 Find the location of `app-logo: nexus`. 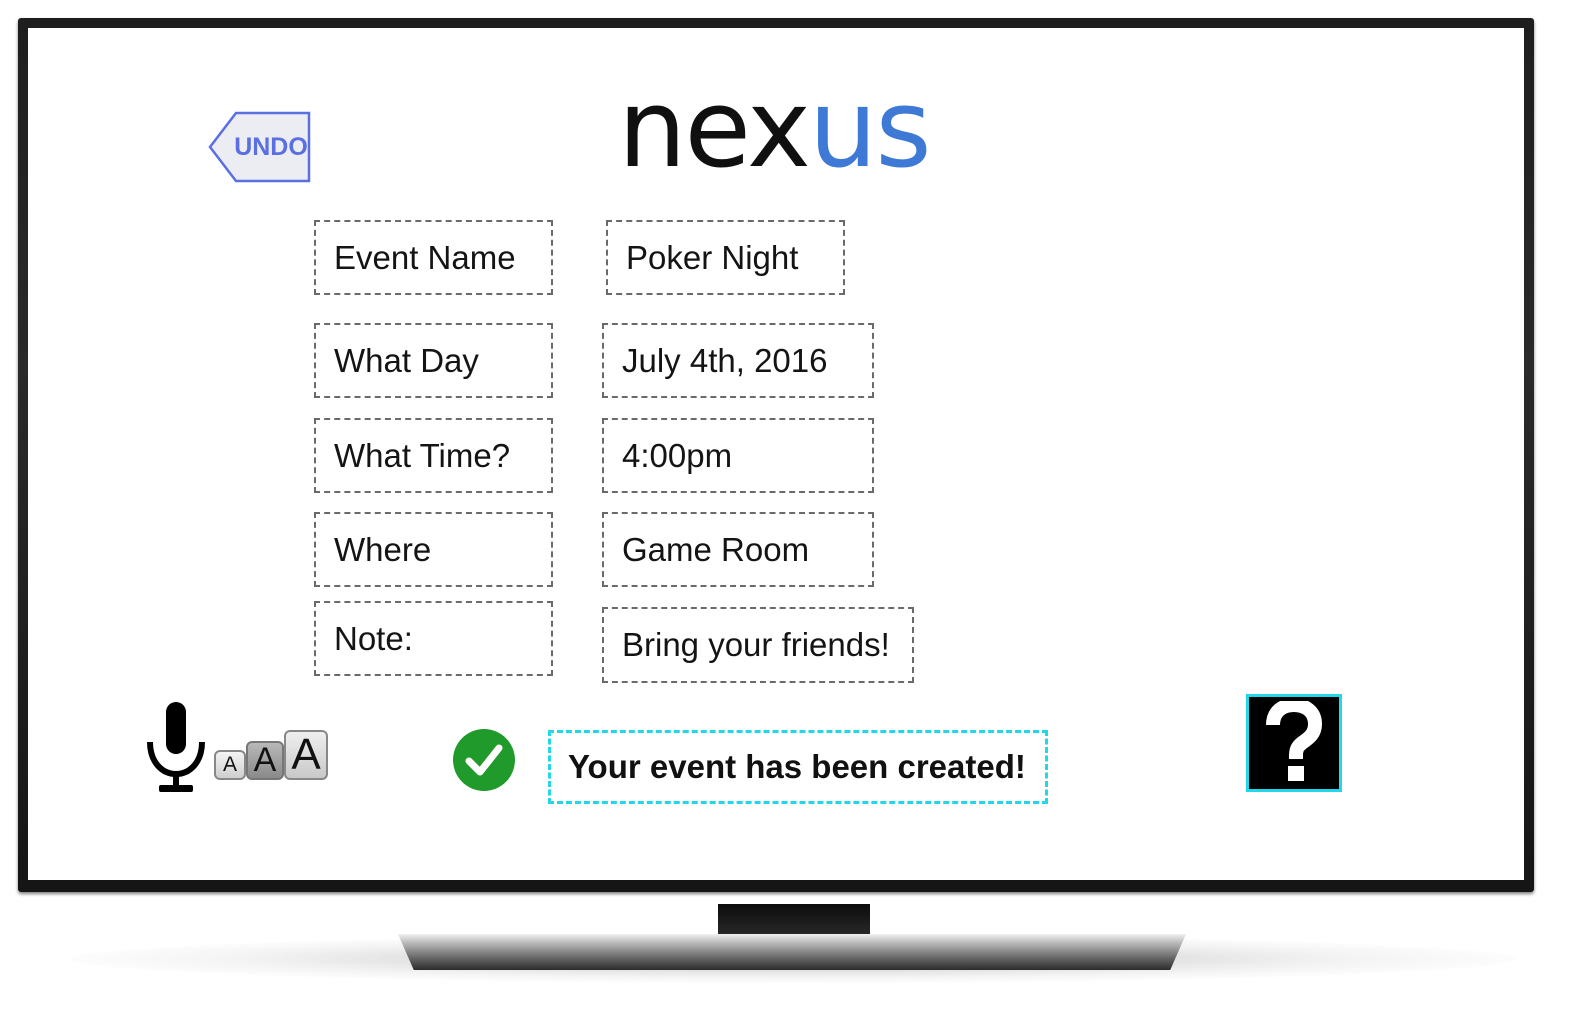

app-logo: nexus is located at coordinates (775, 129).